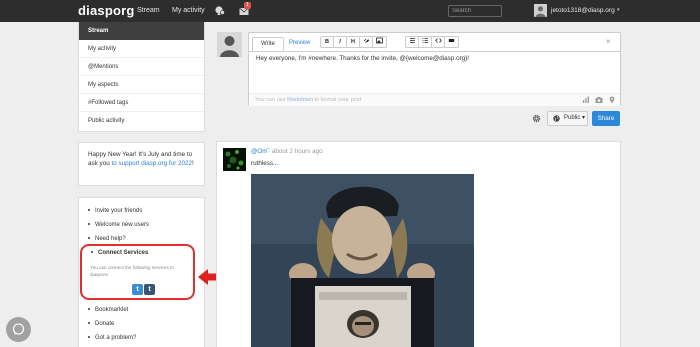 This screenshot has width=700, height=347. Describe the element at coordinates (149, 289) in the screenshot. I see `tumblr-connect-button: t` at that location.